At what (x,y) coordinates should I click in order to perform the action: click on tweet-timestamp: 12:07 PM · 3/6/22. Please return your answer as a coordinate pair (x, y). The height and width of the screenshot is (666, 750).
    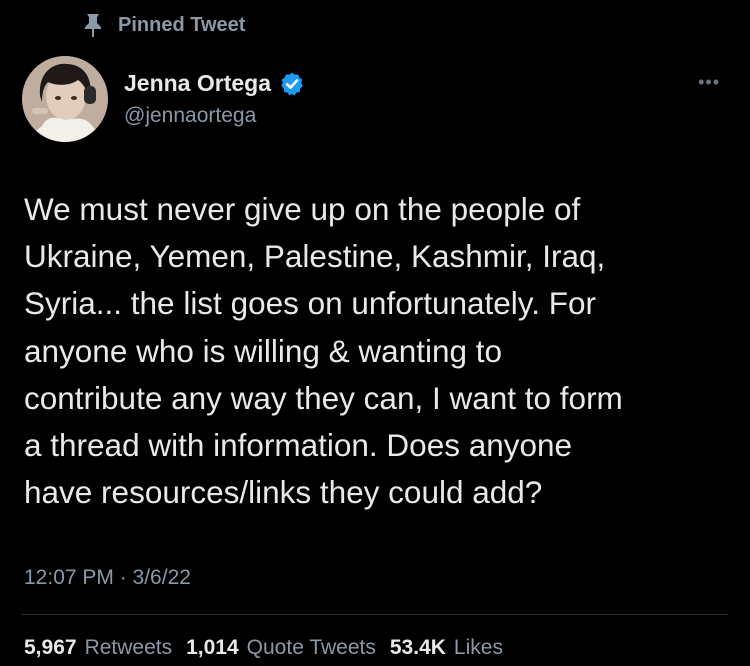
    Looking at the image, I should click on (107, 578).